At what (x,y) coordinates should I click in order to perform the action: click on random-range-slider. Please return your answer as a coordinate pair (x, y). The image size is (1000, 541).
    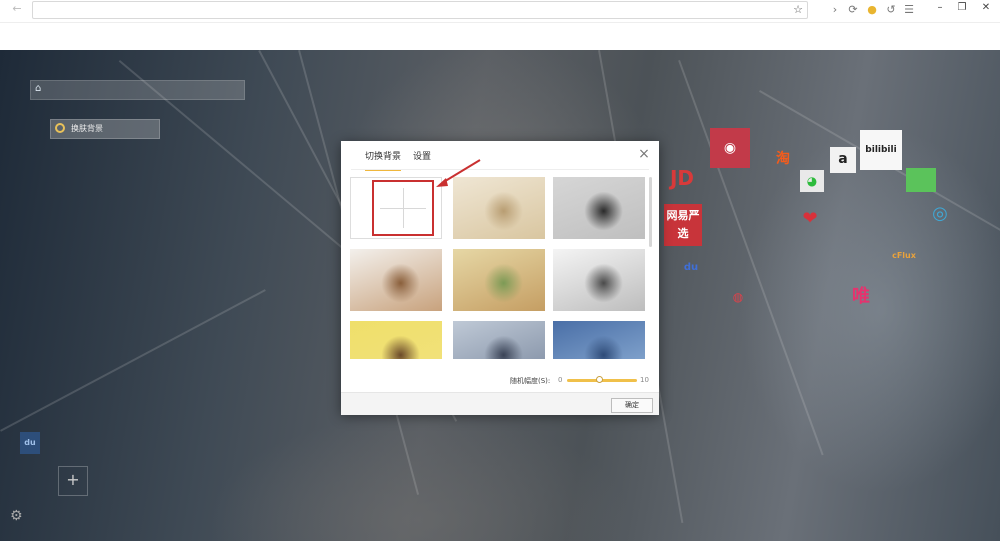
    Looking at the image, I should click on (602, 379).